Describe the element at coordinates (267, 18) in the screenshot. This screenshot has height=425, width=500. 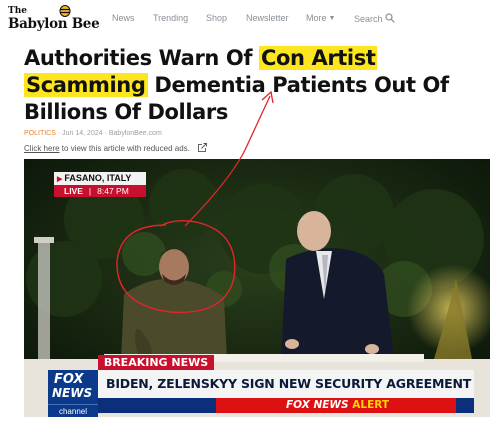
I see `nav-newsletter: Newsletter` at that location.